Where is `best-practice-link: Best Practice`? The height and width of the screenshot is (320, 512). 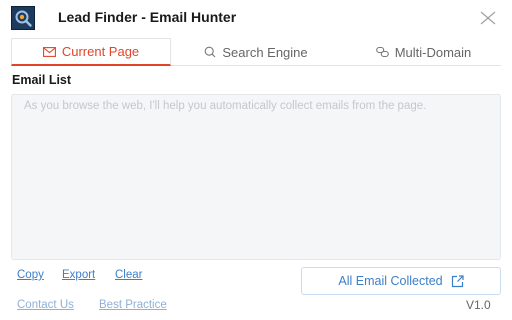 best-practice-link: Best Practice is located at coordinates (133, 305).